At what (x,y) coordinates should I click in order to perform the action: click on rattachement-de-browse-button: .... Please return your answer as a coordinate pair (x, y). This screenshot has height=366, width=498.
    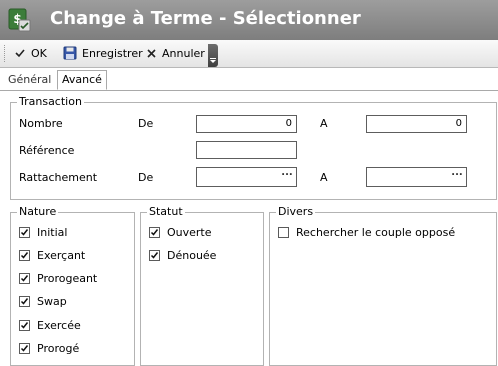
    Looking at the image, I should click on (287, 175).